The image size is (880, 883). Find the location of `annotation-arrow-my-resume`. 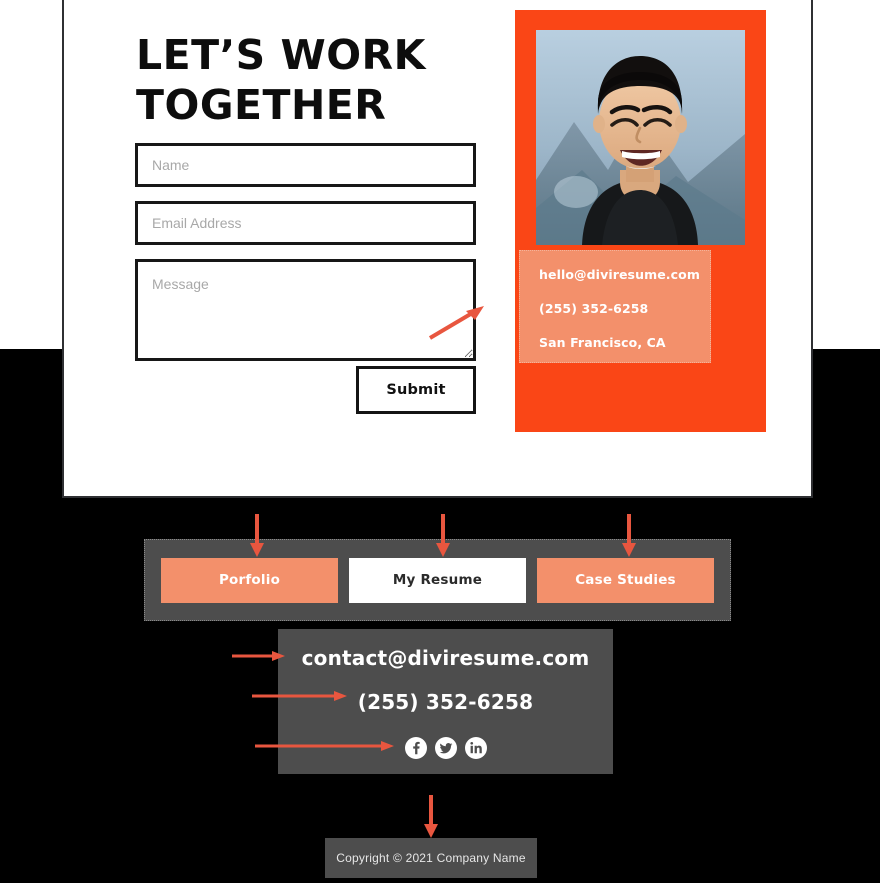

annotation-arrow-my-resume is located at coordinates (443, 535).